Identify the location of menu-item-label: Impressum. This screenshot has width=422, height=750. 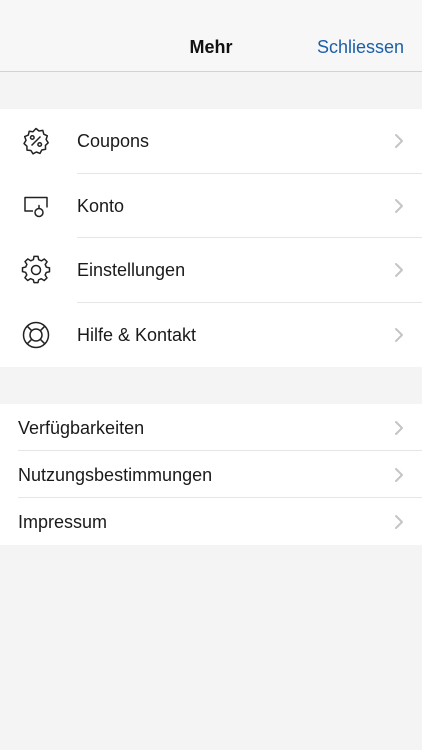
(63, 521).